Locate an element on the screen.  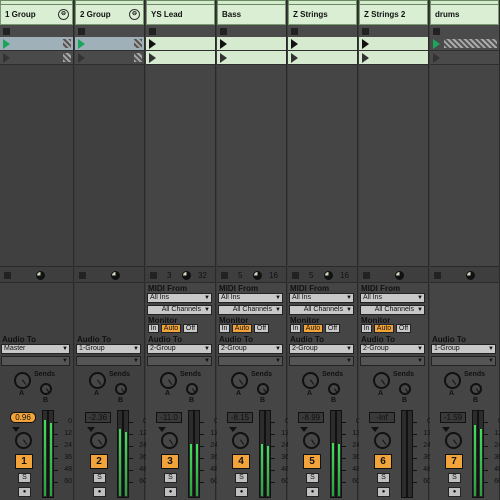
volume-display: -1.59 is located at coordinates (453, 417).